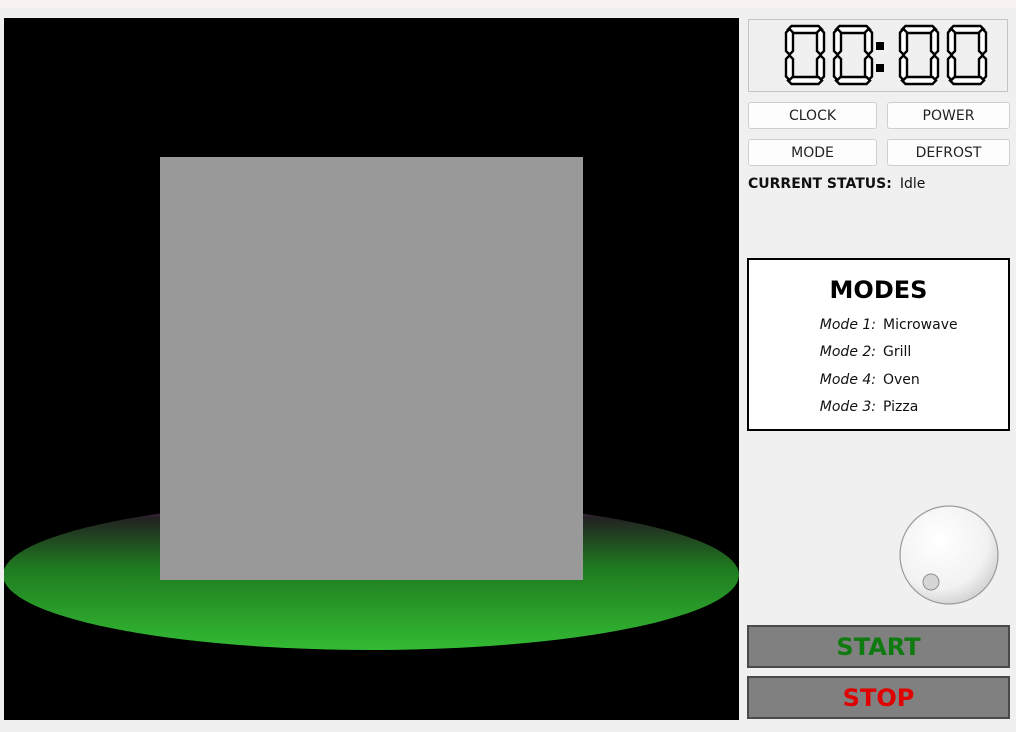  Describe the element at coordinates (931, 582) in the screenshot. I see `knob-indicator-icon` at that location.